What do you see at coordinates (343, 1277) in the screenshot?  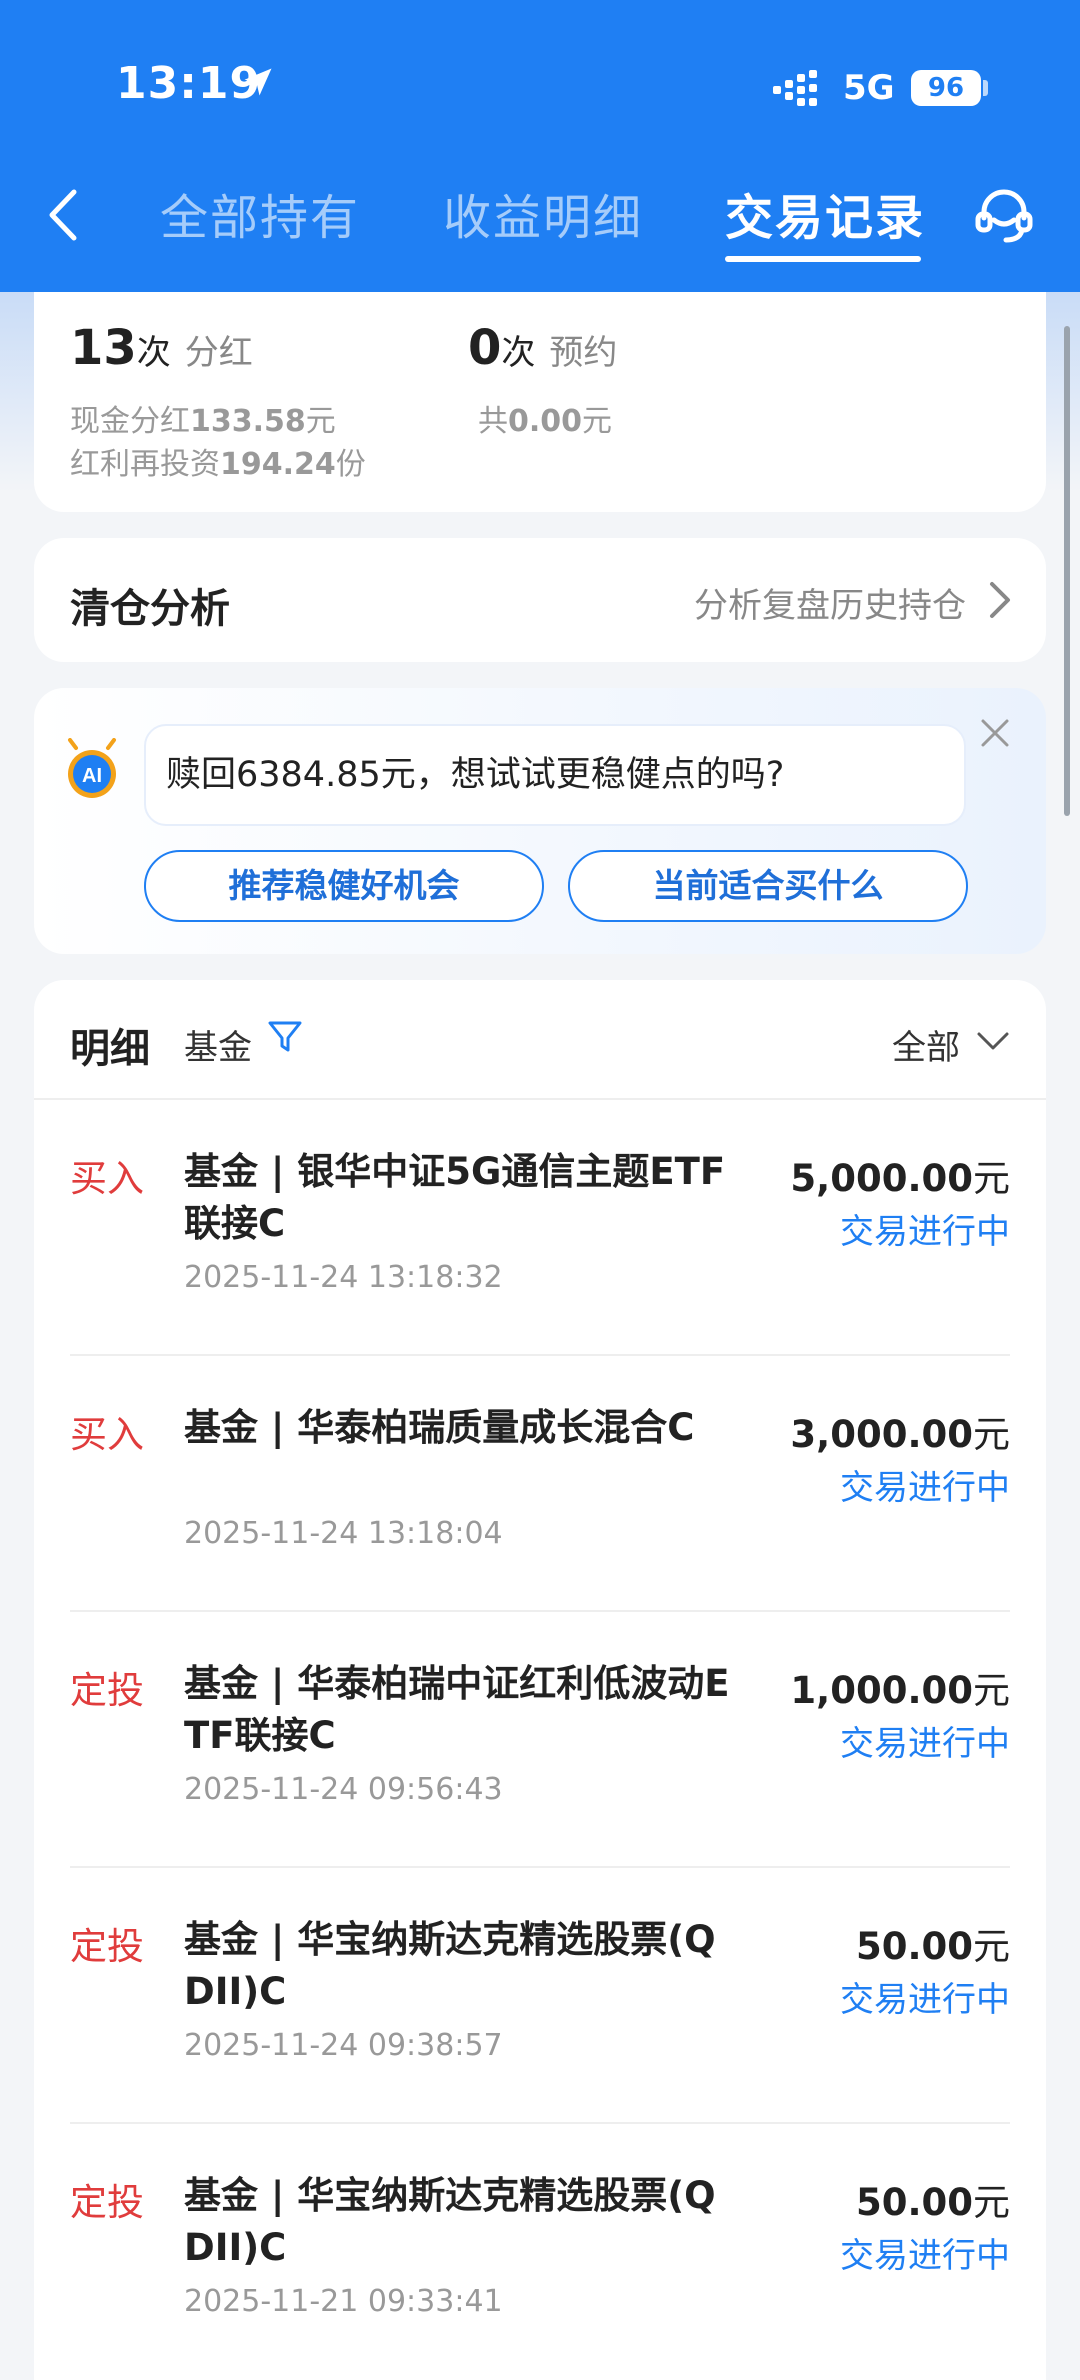 I see `transaction-date: 2025-11-24 13:18:32` at bounding box center [343, 1277].